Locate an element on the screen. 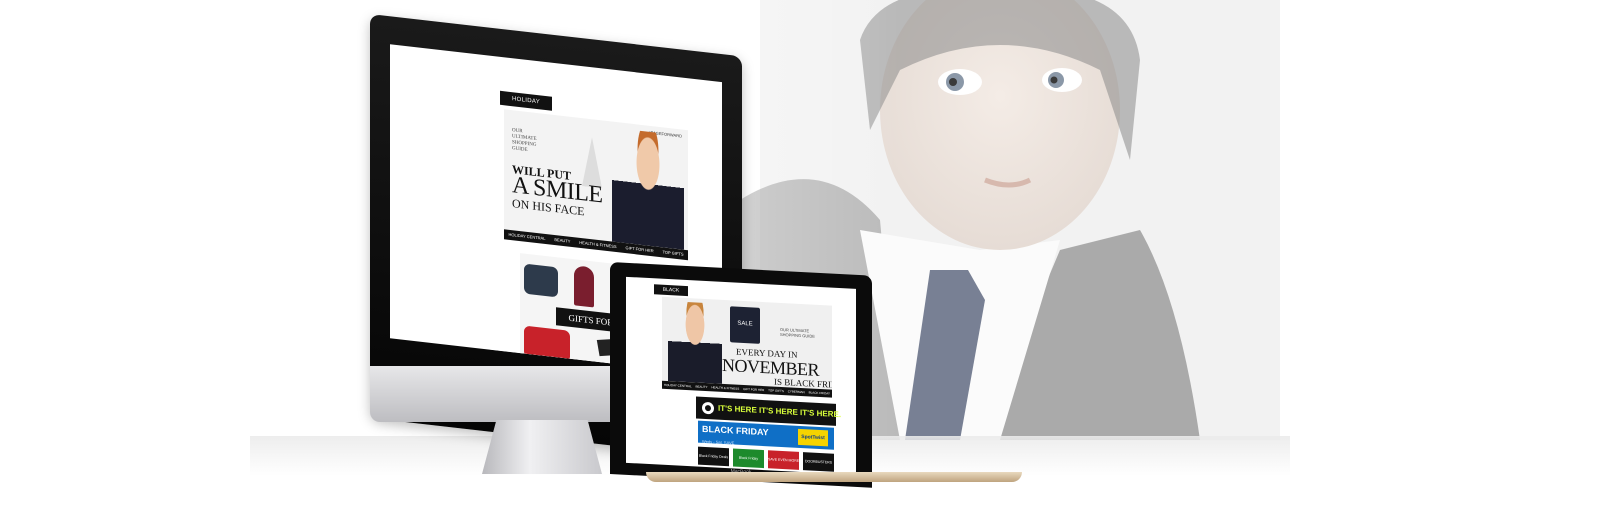 The image size is (1600, 520). site-tab-holiday-central: HOLIDAY CENTRAL is located at coordinates (526, 104).